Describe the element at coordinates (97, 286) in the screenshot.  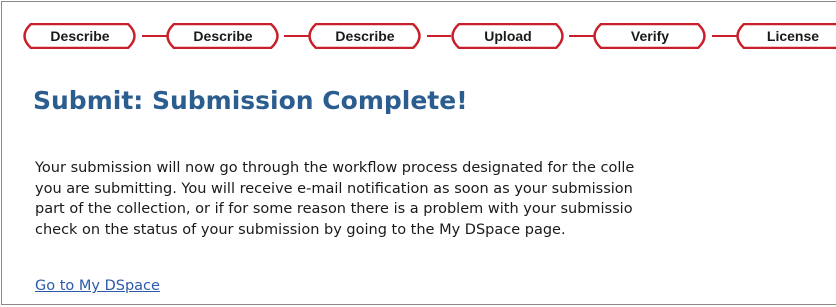
I see `go-to-my-dspace-link: Go to My DSpace` at that location.